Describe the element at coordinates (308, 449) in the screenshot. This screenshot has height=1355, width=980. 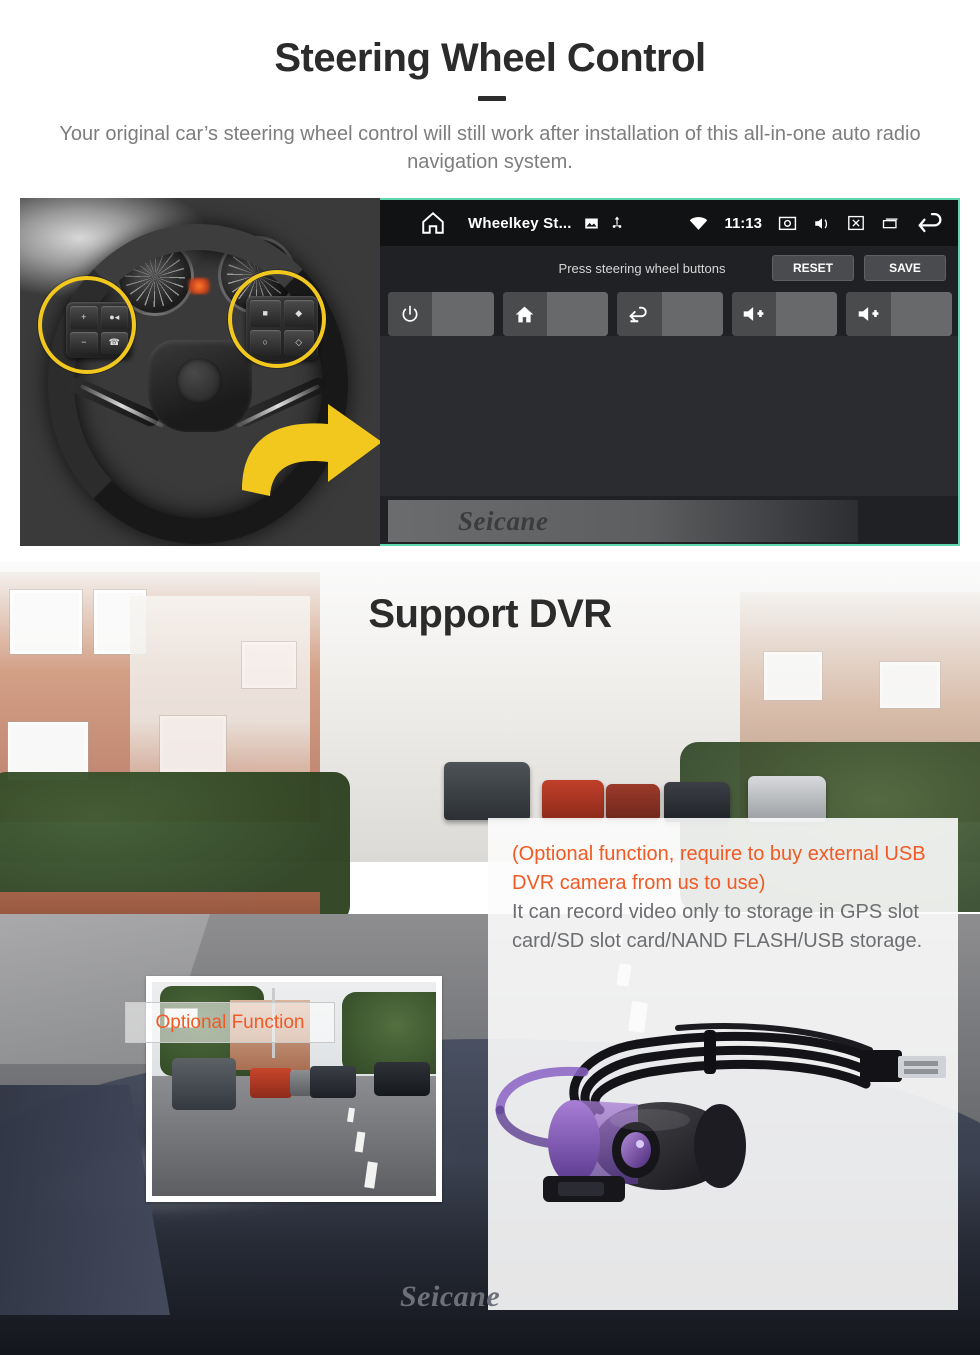
I see `yellow-arrow-icon` at that location.